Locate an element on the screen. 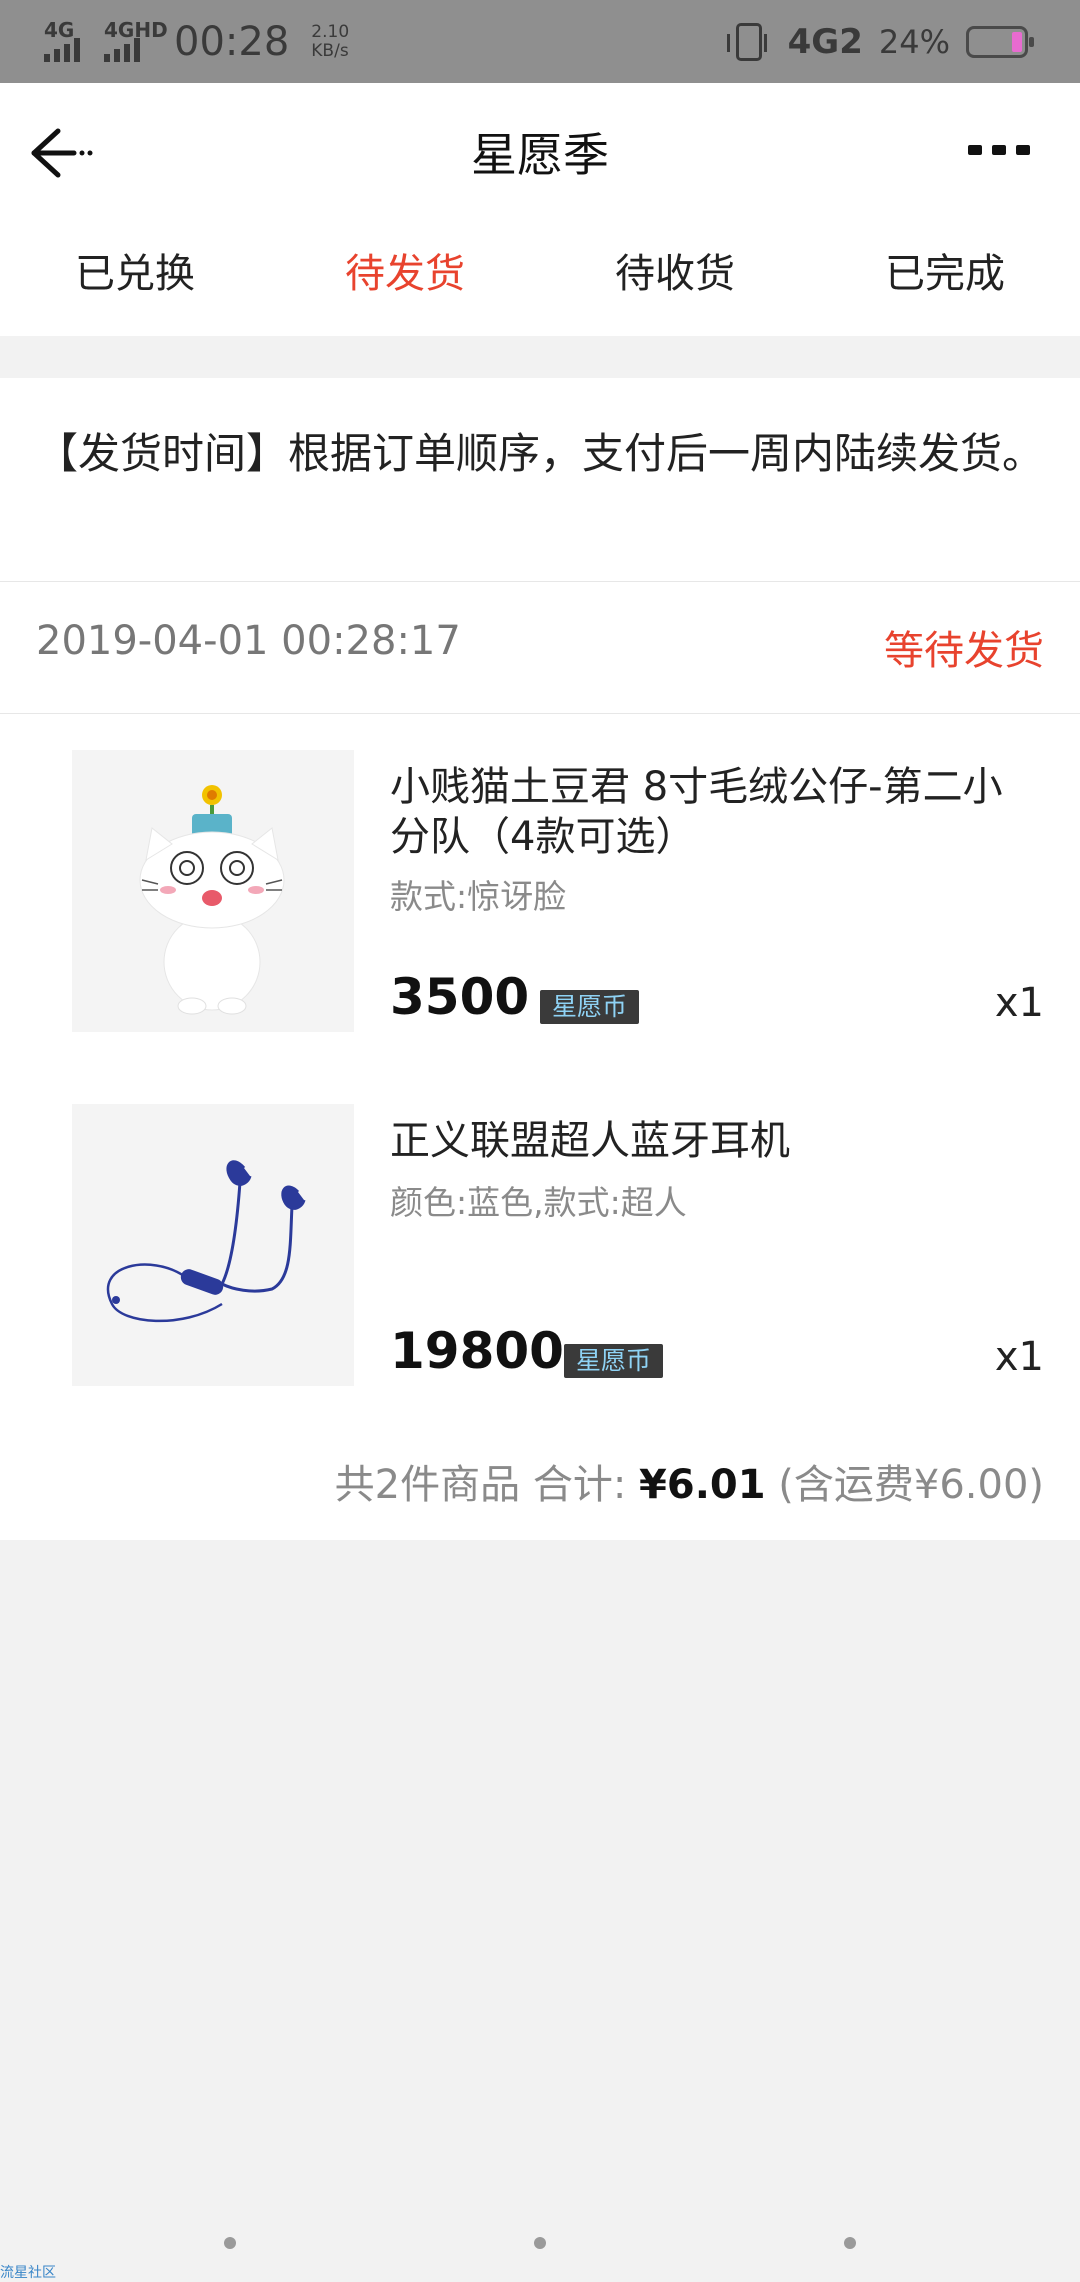 This screenshot has height=2282, width=1080. status-left: 4G 4GHD 00:28 2.10 KB/s is located at coordinates (196, 42).